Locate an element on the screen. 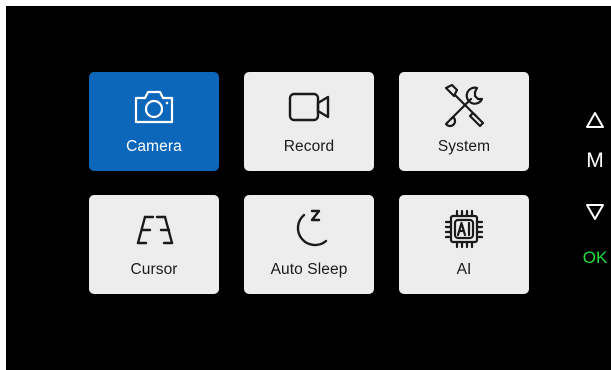 This screenshot has height=370, width=611. down-button is located at coordinates (593, 212).